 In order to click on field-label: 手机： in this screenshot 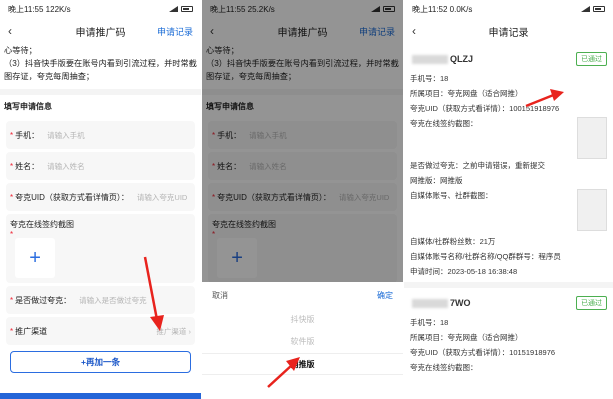, I will do `click(27, 135)`.